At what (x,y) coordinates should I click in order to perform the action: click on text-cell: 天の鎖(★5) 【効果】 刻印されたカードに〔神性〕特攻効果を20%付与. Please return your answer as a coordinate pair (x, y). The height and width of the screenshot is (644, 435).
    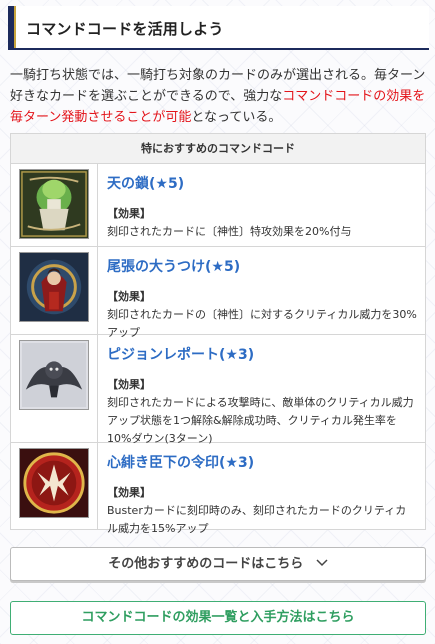
    Looking at the image, I should click on (261, 205).